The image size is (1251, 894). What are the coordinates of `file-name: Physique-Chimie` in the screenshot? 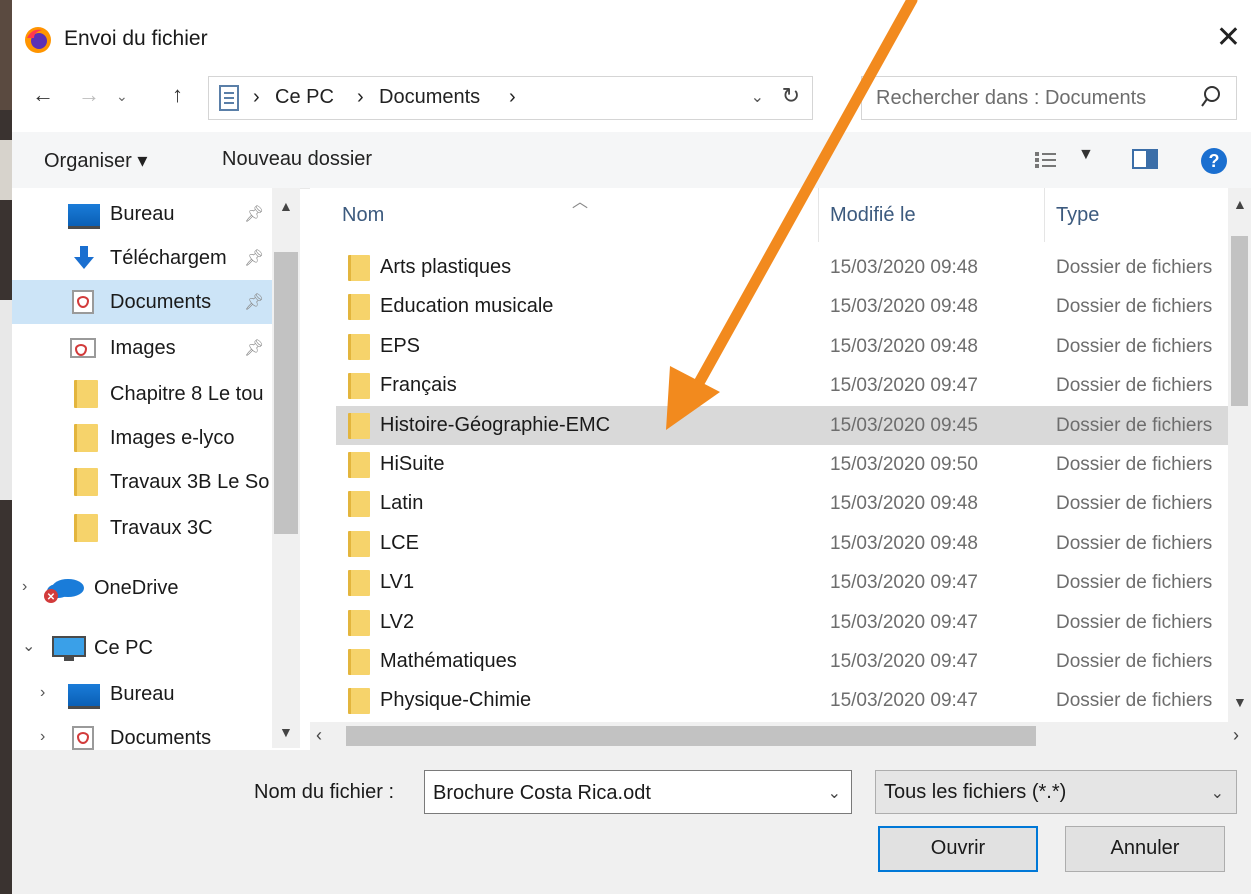 It's located at (456, 700).